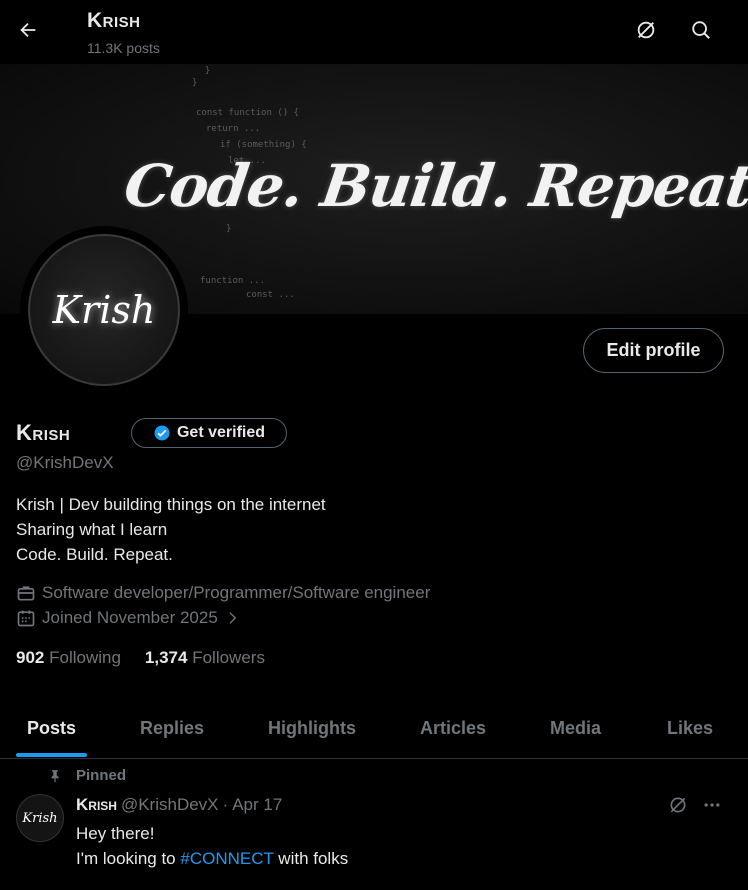 The width and height of the screenshot is (748, 890). I want to click on tab-replies: Replies, so click(172, 728).